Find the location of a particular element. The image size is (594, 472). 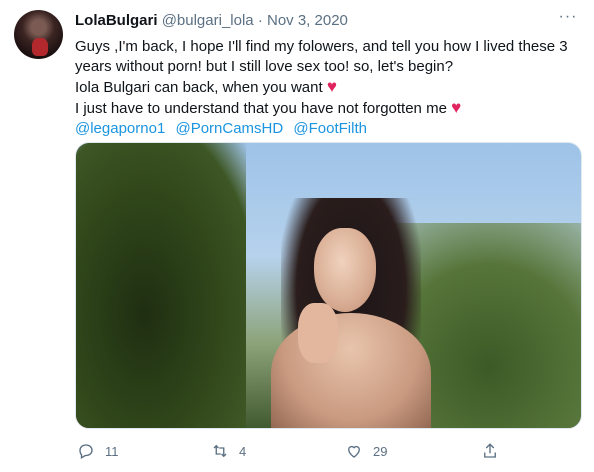

tweet-line-3: Iola Bulgari can back, when you want ♥ is located at coordinates (327, 87).